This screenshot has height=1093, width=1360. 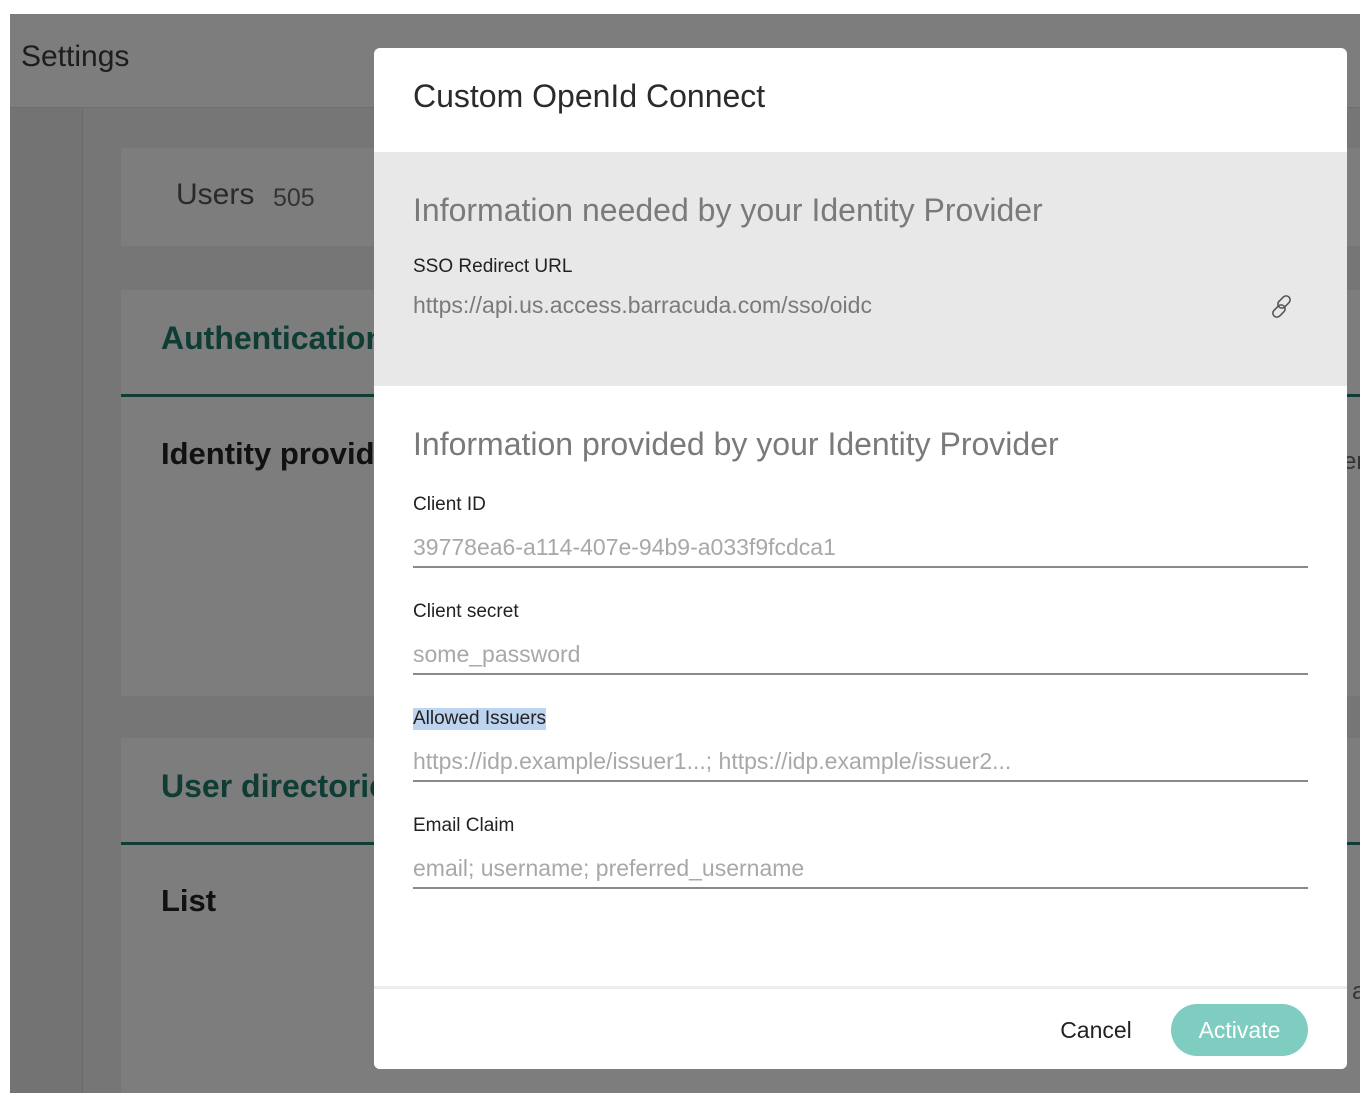 I want to click on client-id-input, so click(x=860, y=548).